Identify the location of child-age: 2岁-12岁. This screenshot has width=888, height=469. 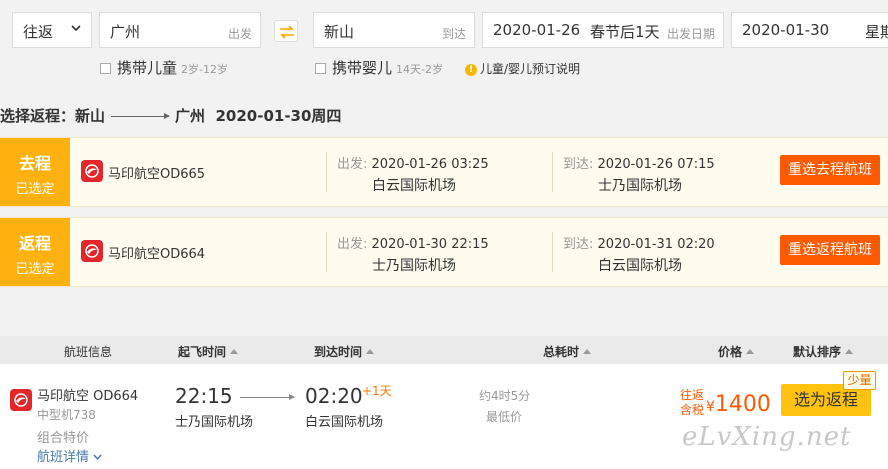
(204, 69).